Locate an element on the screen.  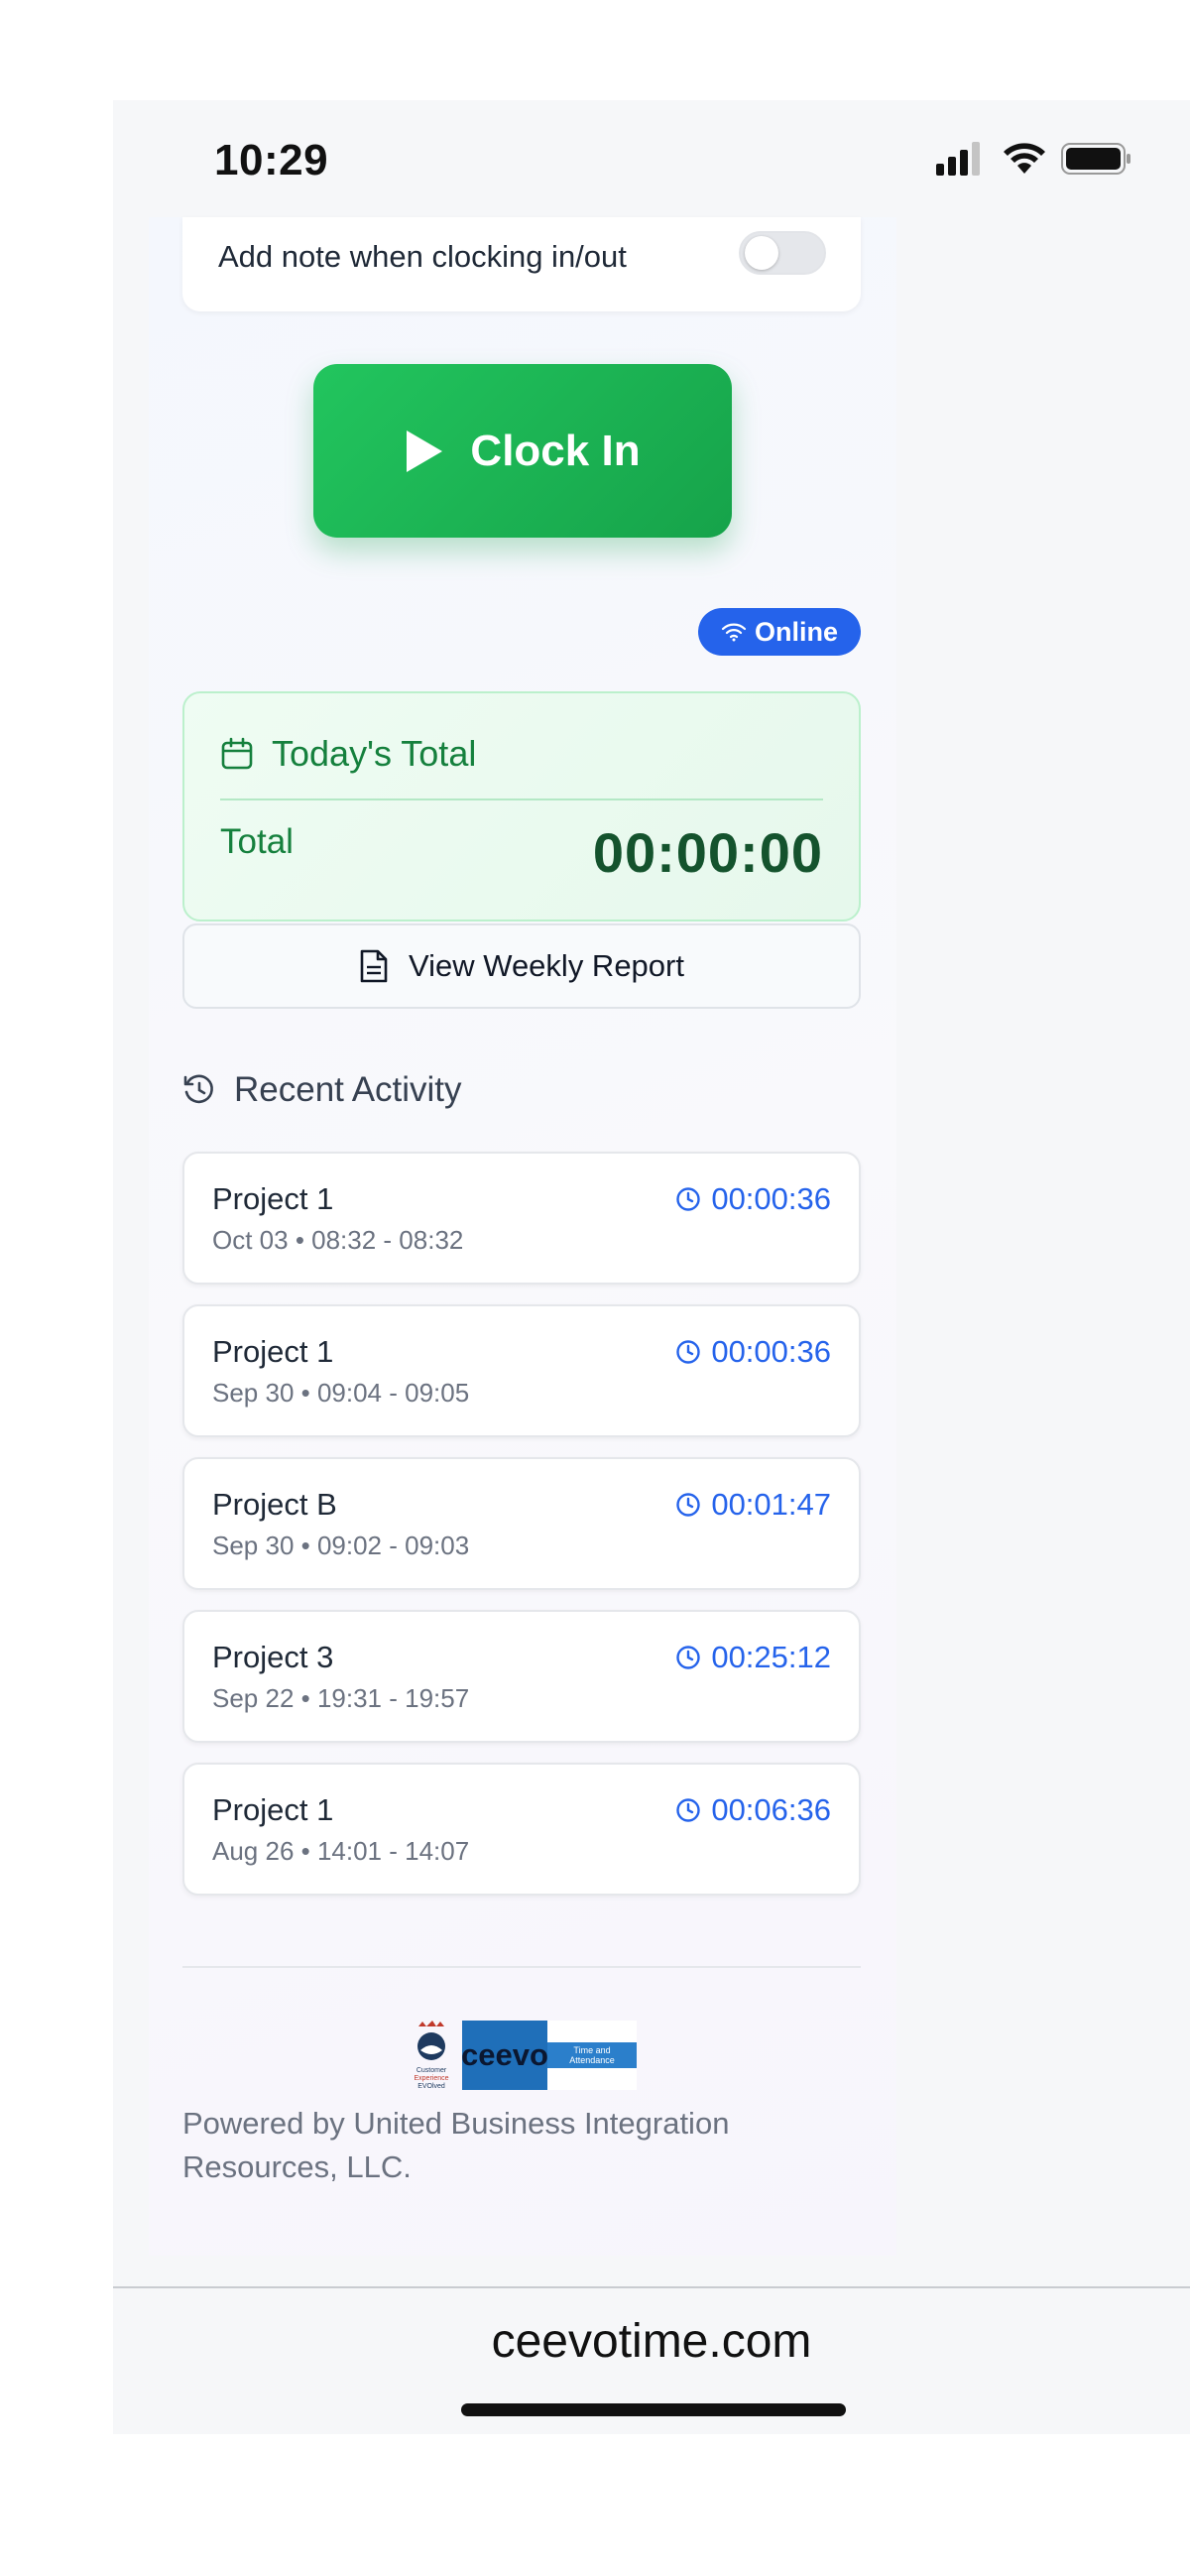
activity-time-range: Sep 30 • 09:02 - 09:03 is located at coordinates (341, 1545).